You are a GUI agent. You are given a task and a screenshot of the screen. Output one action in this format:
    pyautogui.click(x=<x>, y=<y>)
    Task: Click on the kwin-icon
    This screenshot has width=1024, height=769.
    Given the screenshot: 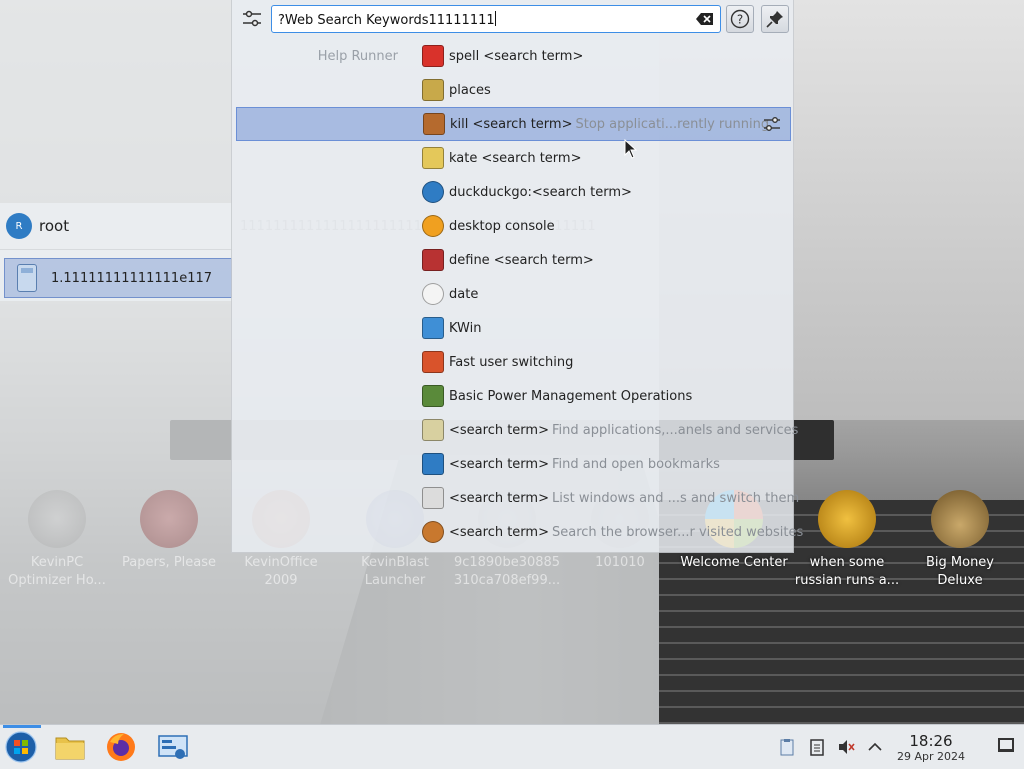 What is the action you would take?
    pyautogui.click(x=433, y=328)
    